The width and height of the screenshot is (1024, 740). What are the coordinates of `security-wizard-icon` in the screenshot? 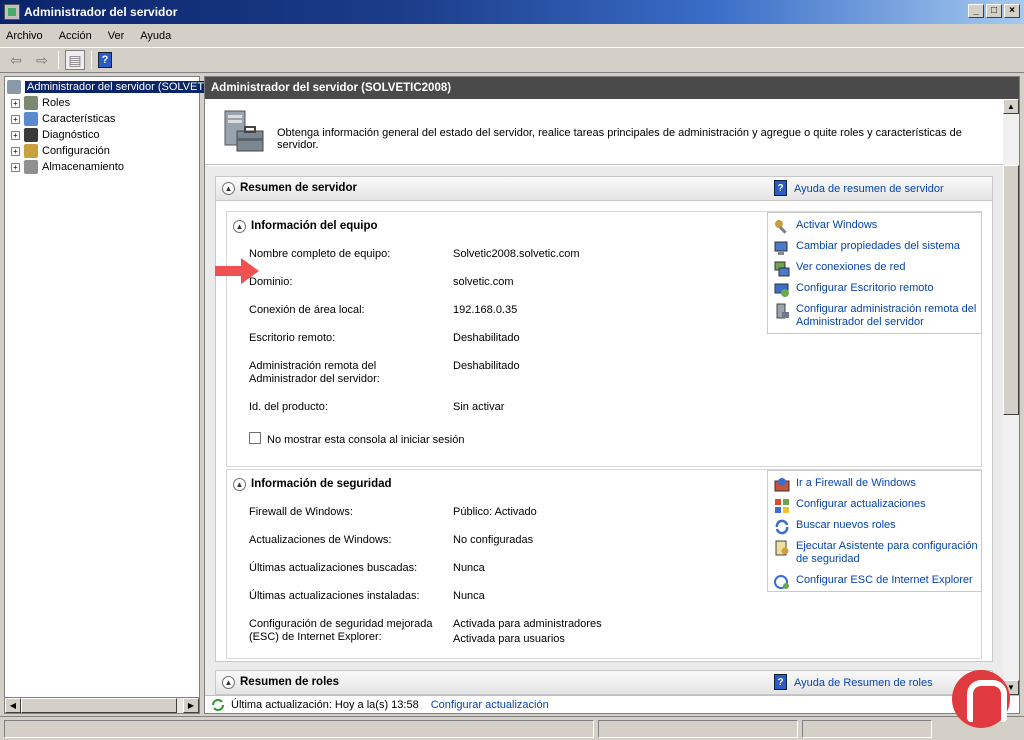 It's located at (782, 548).